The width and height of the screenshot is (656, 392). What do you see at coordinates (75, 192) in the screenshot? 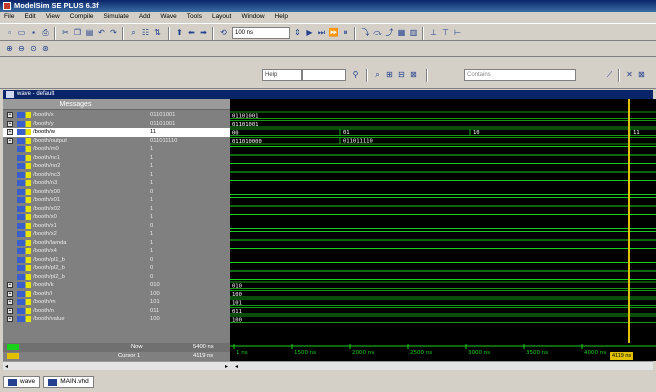
I see `signal-row: /booth/x00` at bounding box center [75, 192].